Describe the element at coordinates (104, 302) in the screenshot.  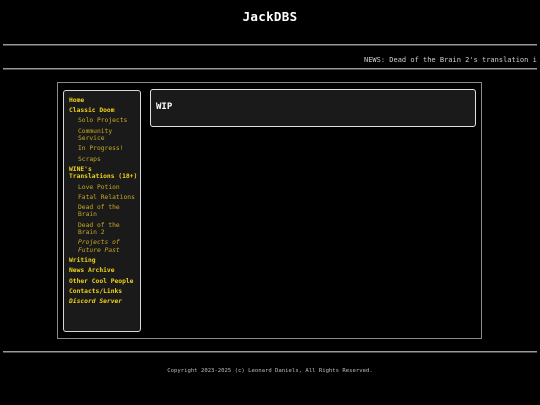
I see `nav-discord-server: Discord Server` at that location.